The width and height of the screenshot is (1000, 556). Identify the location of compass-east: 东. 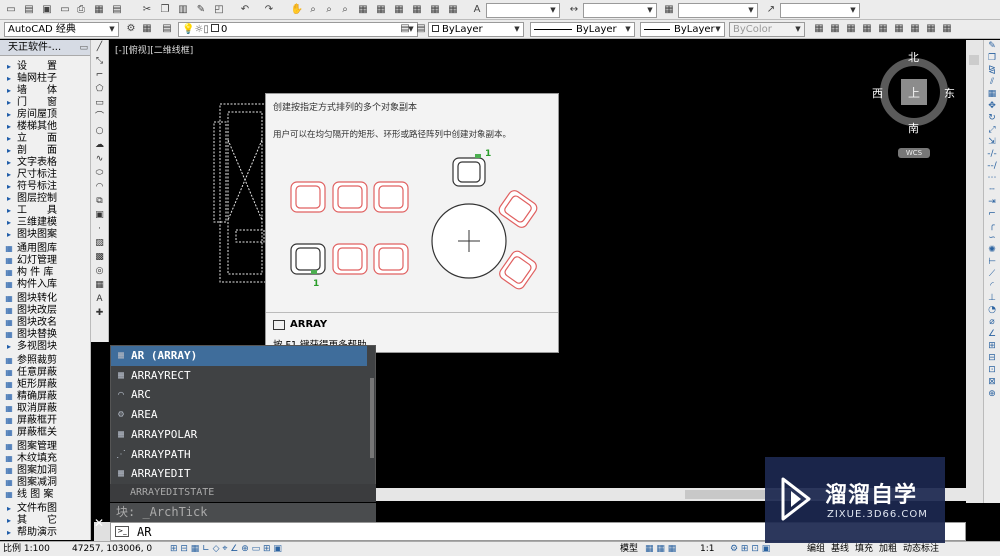
(949, 93).